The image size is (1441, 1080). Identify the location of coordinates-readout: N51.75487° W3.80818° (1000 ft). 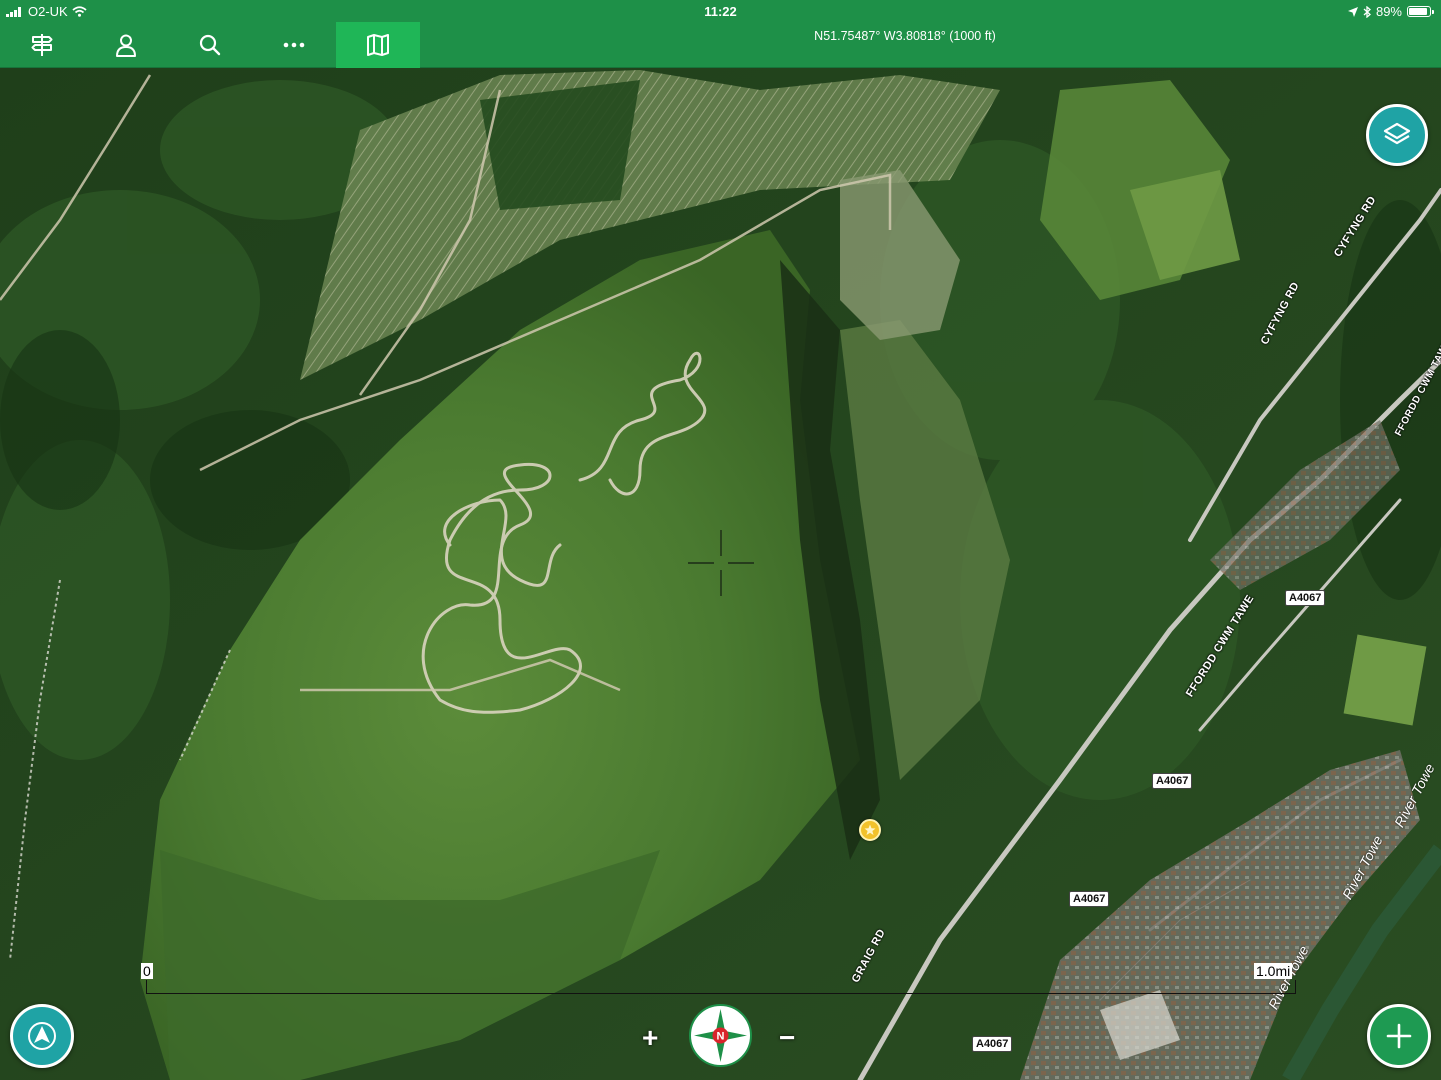
(905, 36).